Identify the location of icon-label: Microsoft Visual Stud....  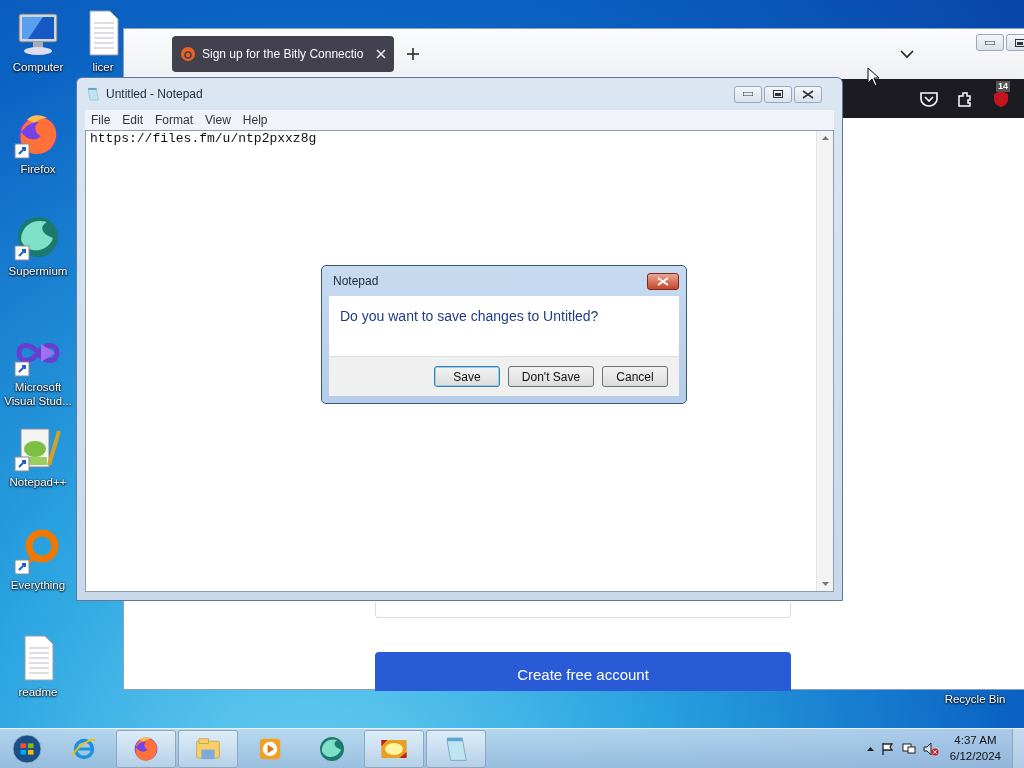
(38, 394).